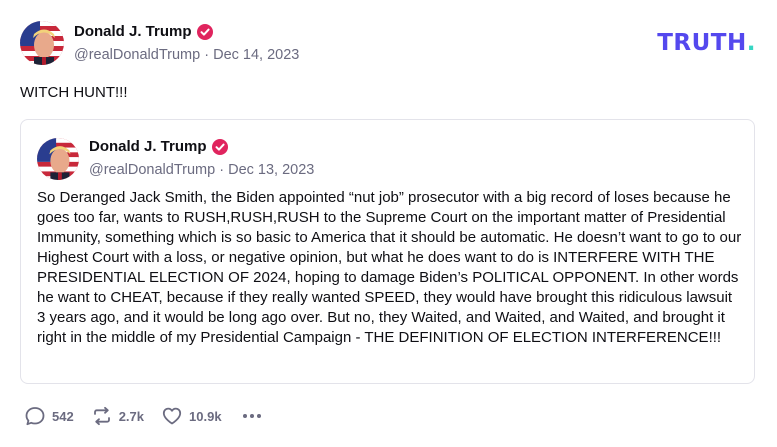 The height and width of the screenshot is (447, 777). I want to click on quoted-author-name: Donald J. Trump, so click(148, 147).